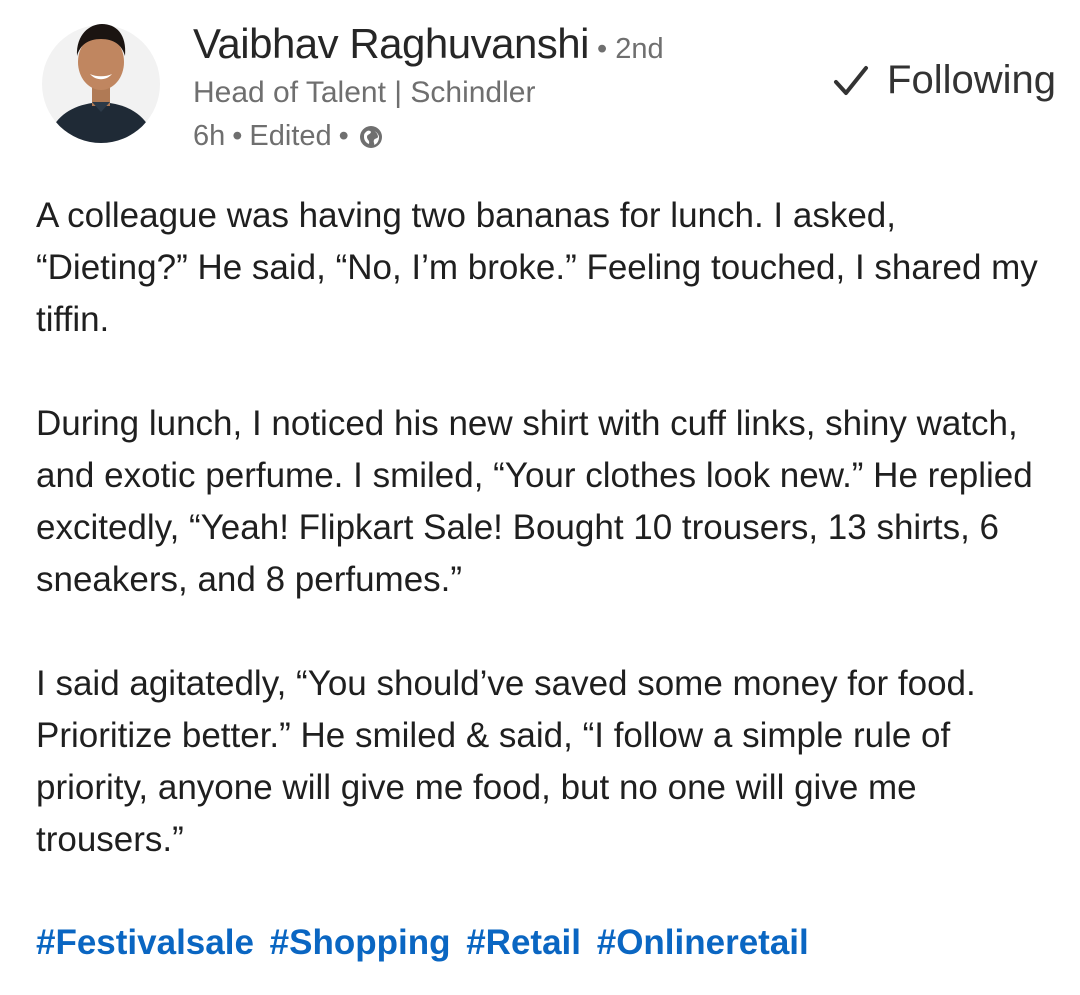 The height and width of the screenshot is (995, 1080). I want to click on post-time: 6h, so click(209, 136).